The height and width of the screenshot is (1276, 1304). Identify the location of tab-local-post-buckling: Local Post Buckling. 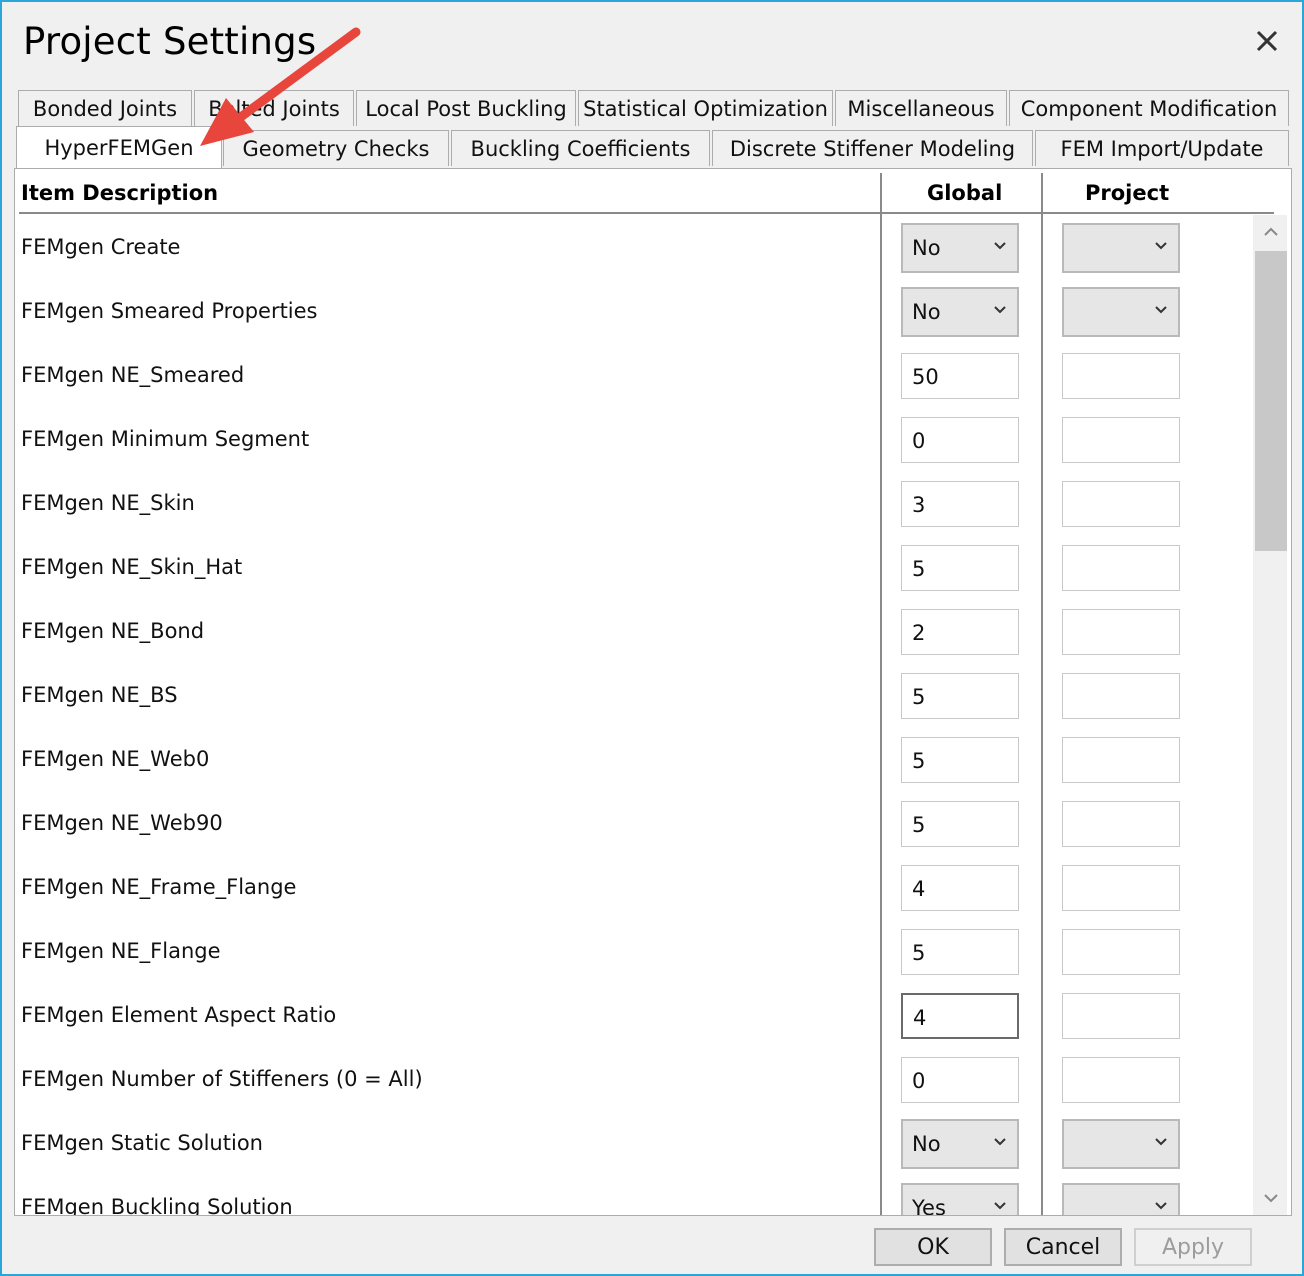
(466, 108).